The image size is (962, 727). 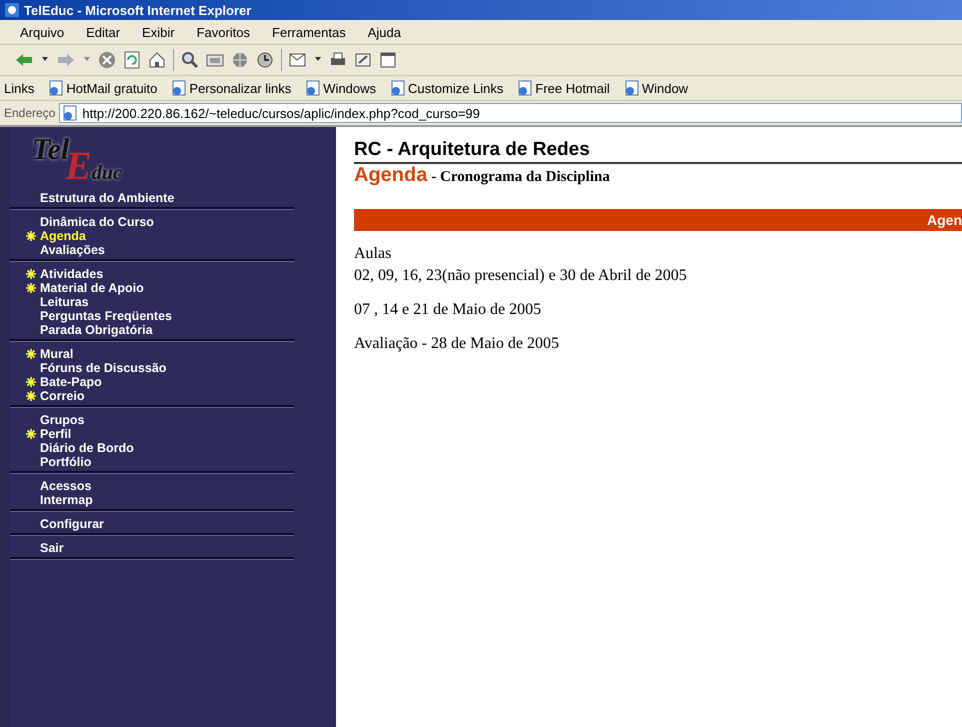 What do you see at coordinates (63, 236) in the screenshot?
I see `menu-link: Agenda` at bounding box center [63, 236].